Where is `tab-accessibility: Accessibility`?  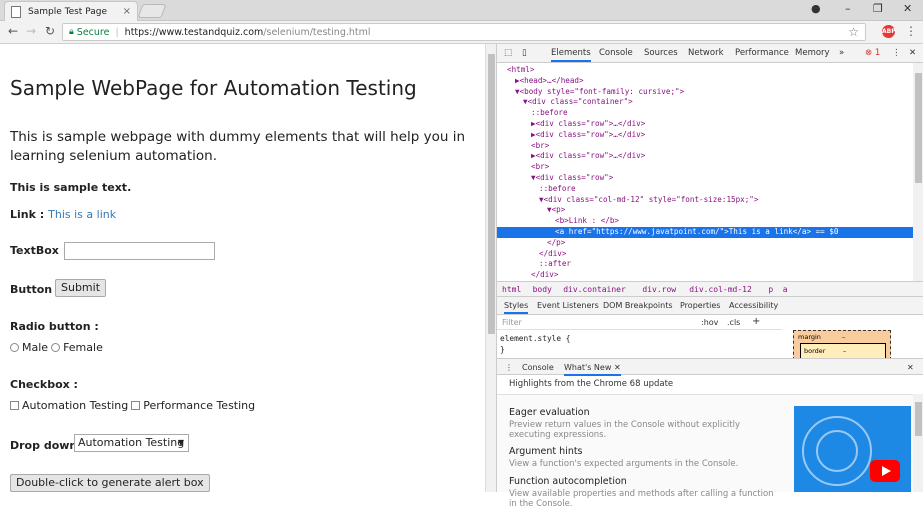 tab-accessibility: Accessibility is located at coordinates (753, 305).